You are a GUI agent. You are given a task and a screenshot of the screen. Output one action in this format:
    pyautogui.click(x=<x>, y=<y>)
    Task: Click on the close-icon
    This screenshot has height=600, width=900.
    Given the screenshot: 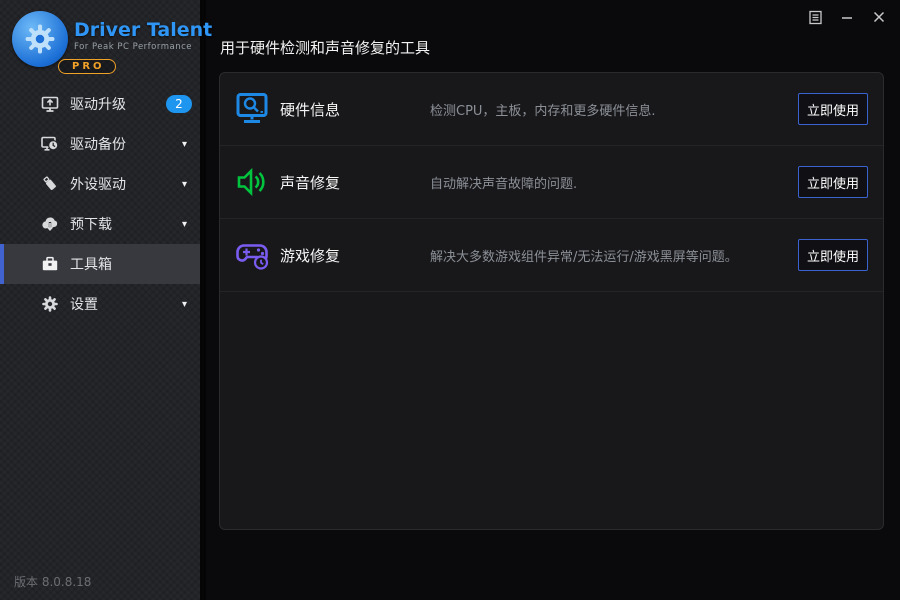 What is the action you would take?
    pyautogui.click(x=879, y=17)
    